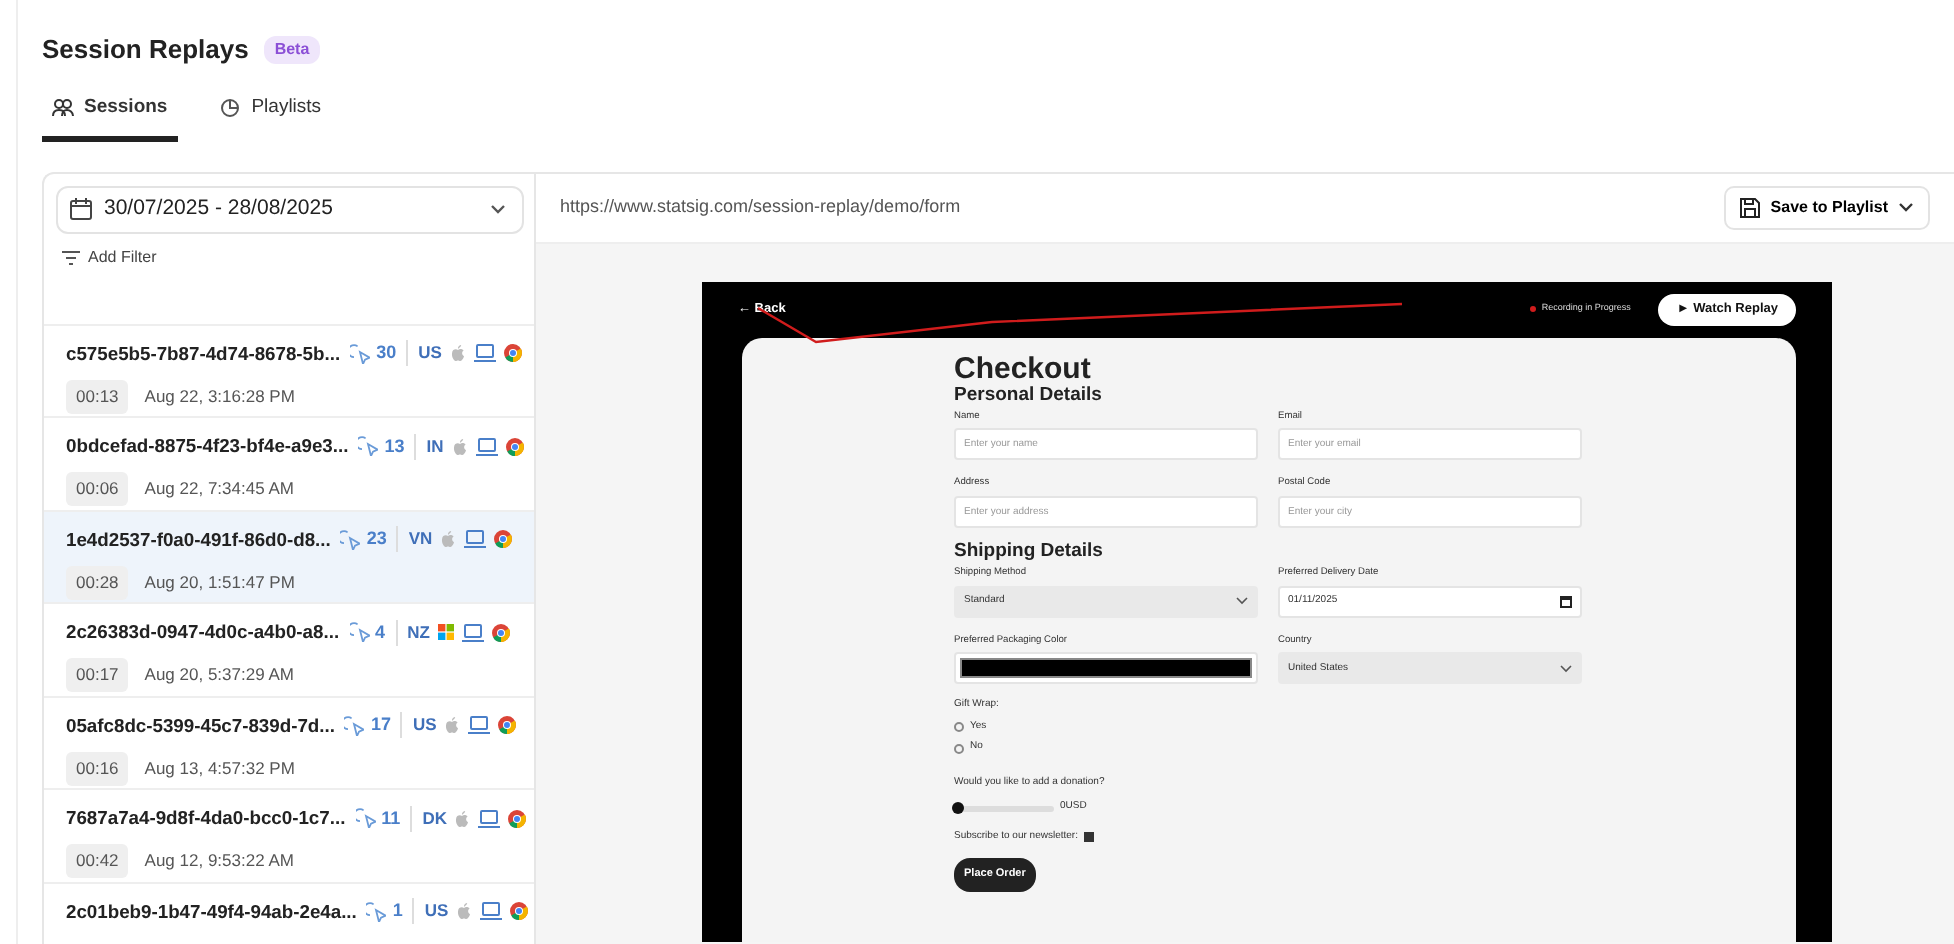 The width and height of the screenshot is (1954, 944). I want to click on filter-icon, so click(71, 257).